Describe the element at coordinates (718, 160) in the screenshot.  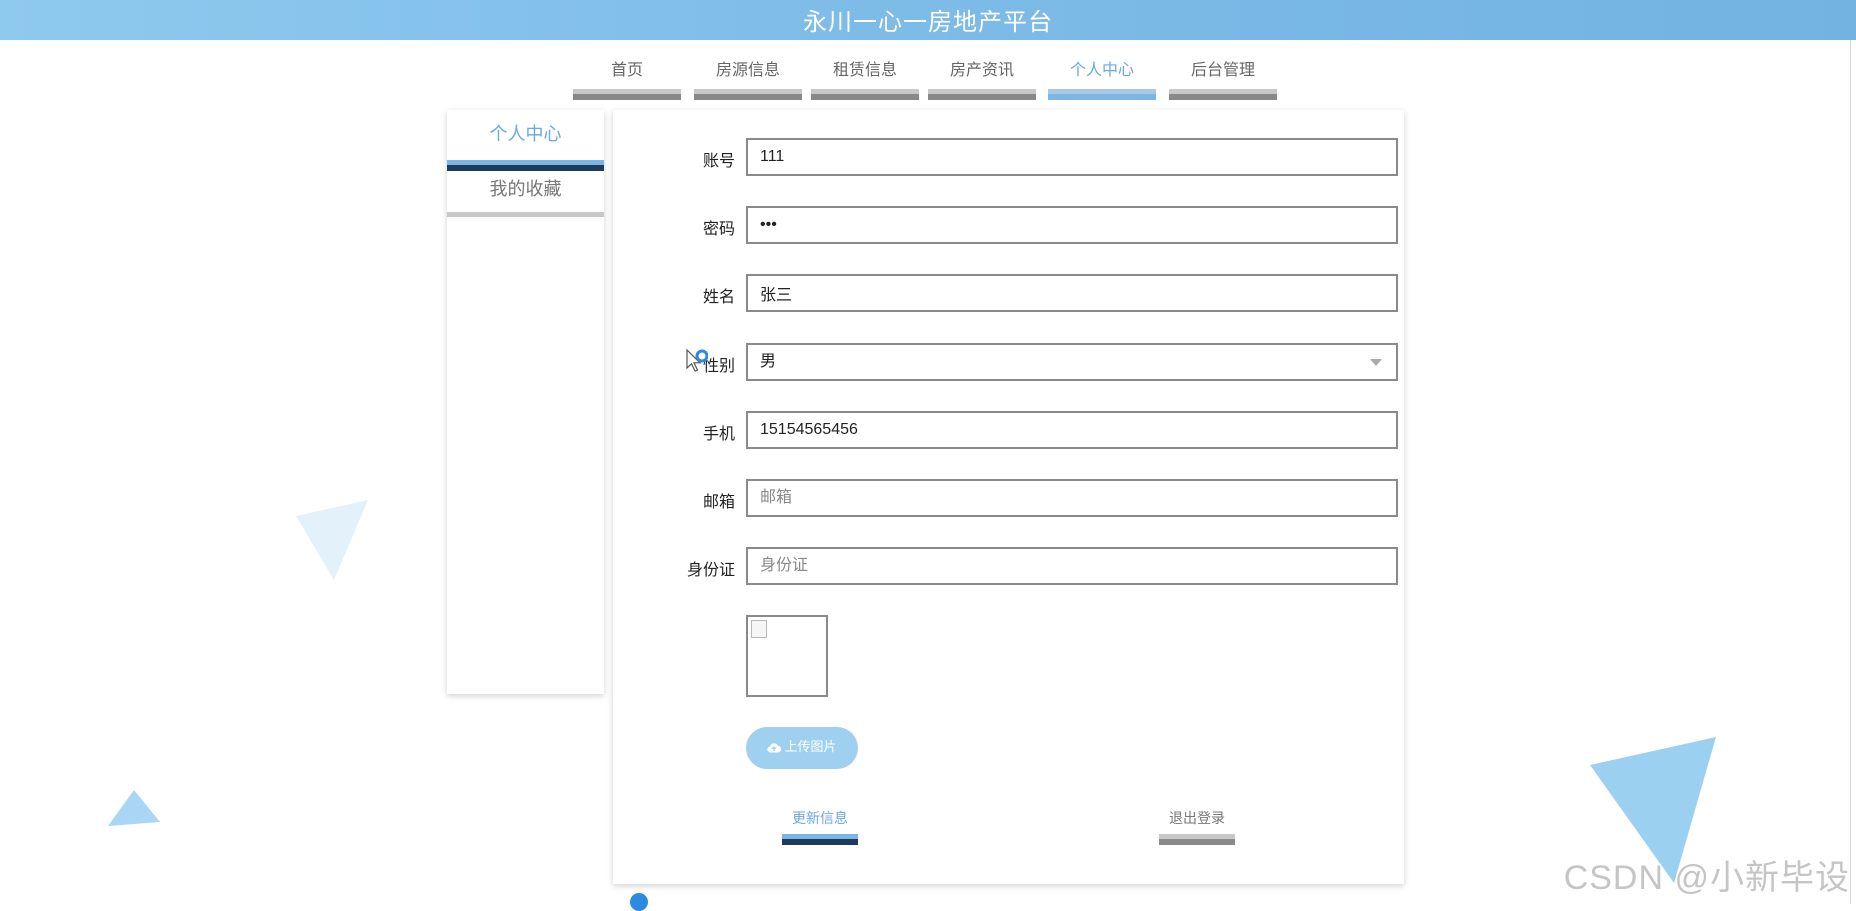
I see `account-label: 账号` at that location.